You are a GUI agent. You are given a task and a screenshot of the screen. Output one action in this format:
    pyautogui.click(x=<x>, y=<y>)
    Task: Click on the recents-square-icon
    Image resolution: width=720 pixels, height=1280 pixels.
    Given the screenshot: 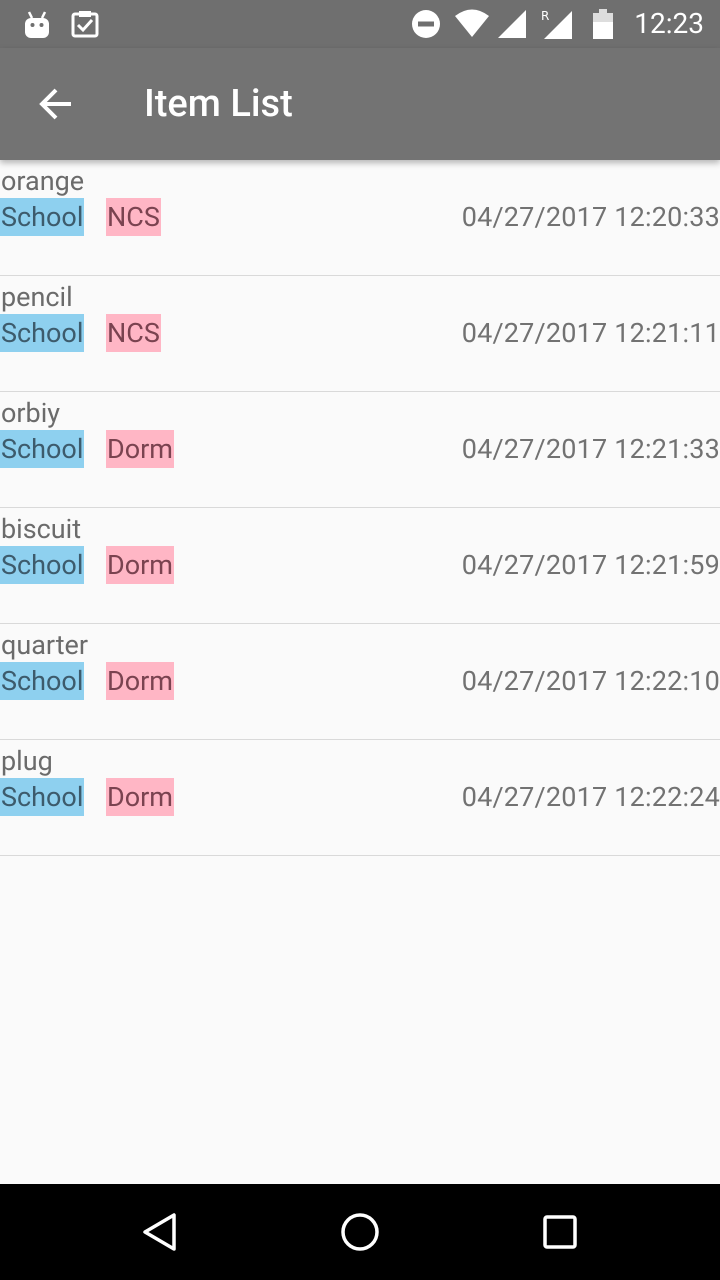 What is the action you would take?
    pyautogui.click(x=560, y=1232)
    